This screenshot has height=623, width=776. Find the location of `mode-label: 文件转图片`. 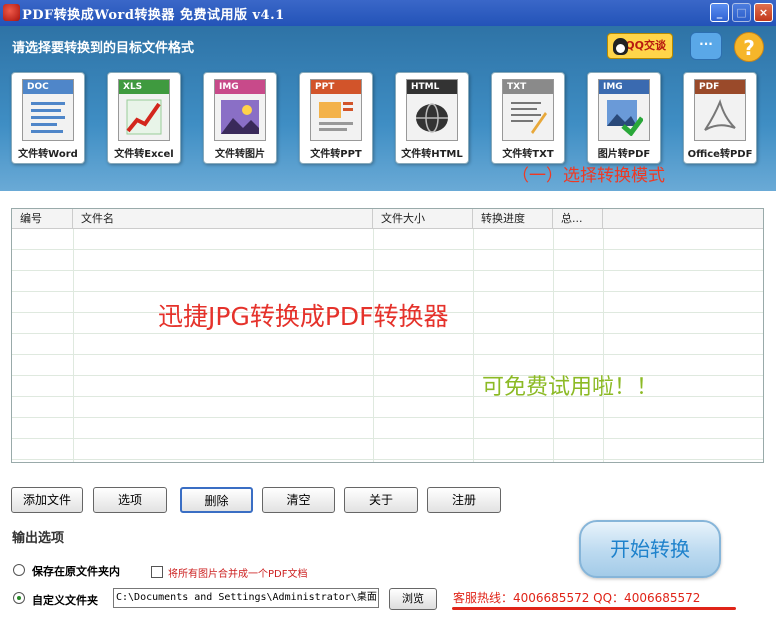

mode-label: 文件转图片 is located at coordinates (240, 154).